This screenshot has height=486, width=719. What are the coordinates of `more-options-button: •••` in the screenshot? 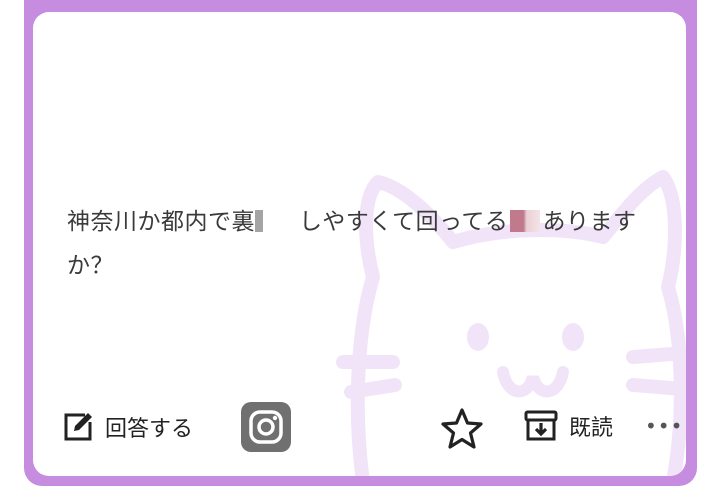 It's located at (664, 426).